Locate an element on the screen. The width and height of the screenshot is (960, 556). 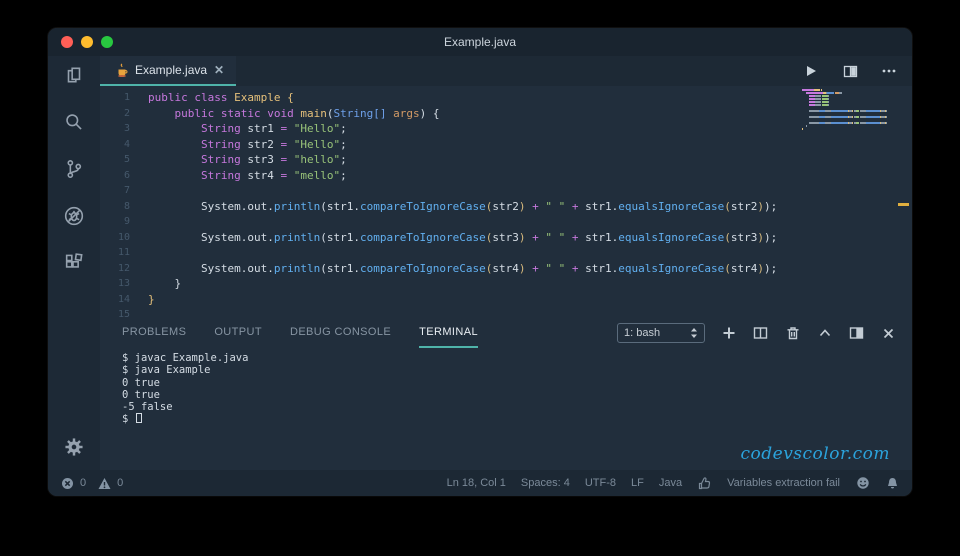
status-item-lf: LF is located at coordinates (637, 483).